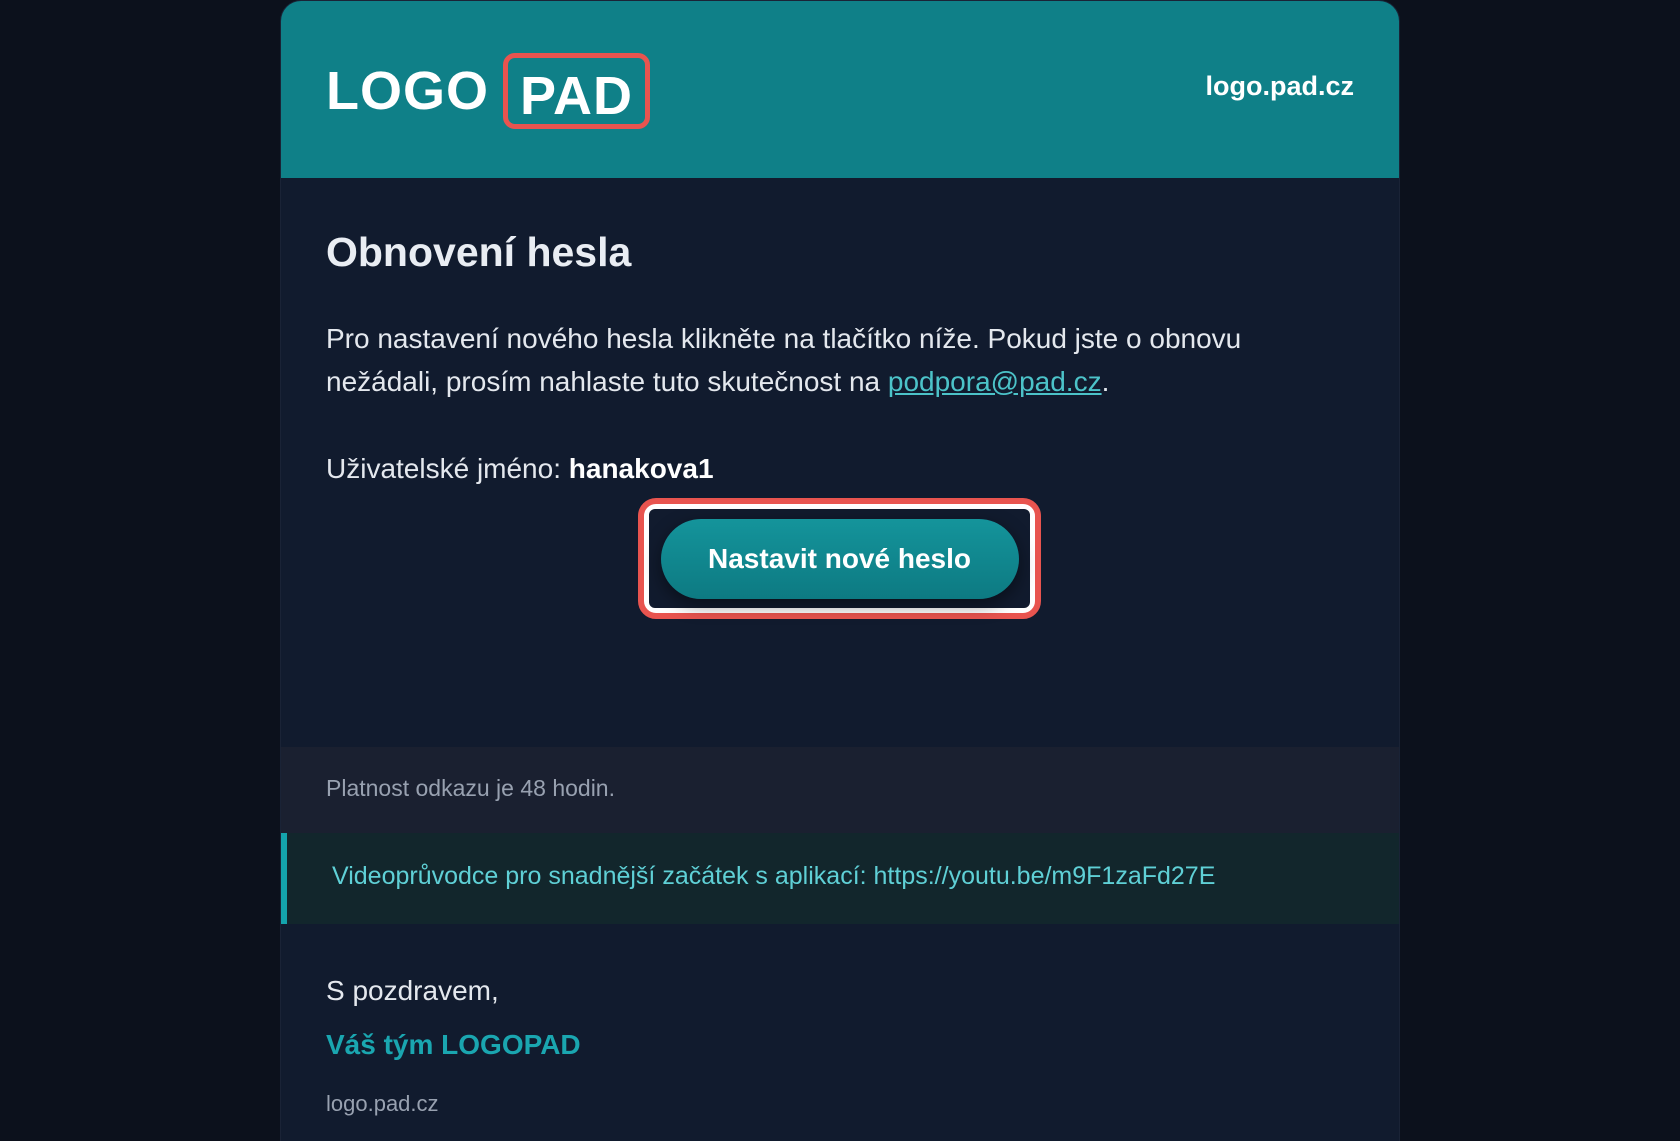 This screenshot has height=1141, width=1680. Describe the element at coordinates (1280, 86) in the screenshot. I see `header-domain-link: logo.pad.cz` at that location.